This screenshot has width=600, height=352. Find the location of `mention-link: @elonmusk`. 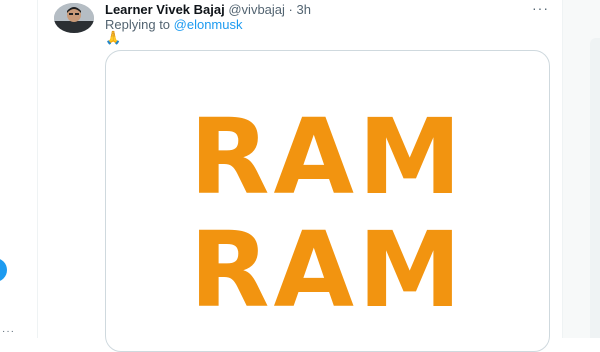

mention-link: @elonmusk is located at coordinates (208, 24).